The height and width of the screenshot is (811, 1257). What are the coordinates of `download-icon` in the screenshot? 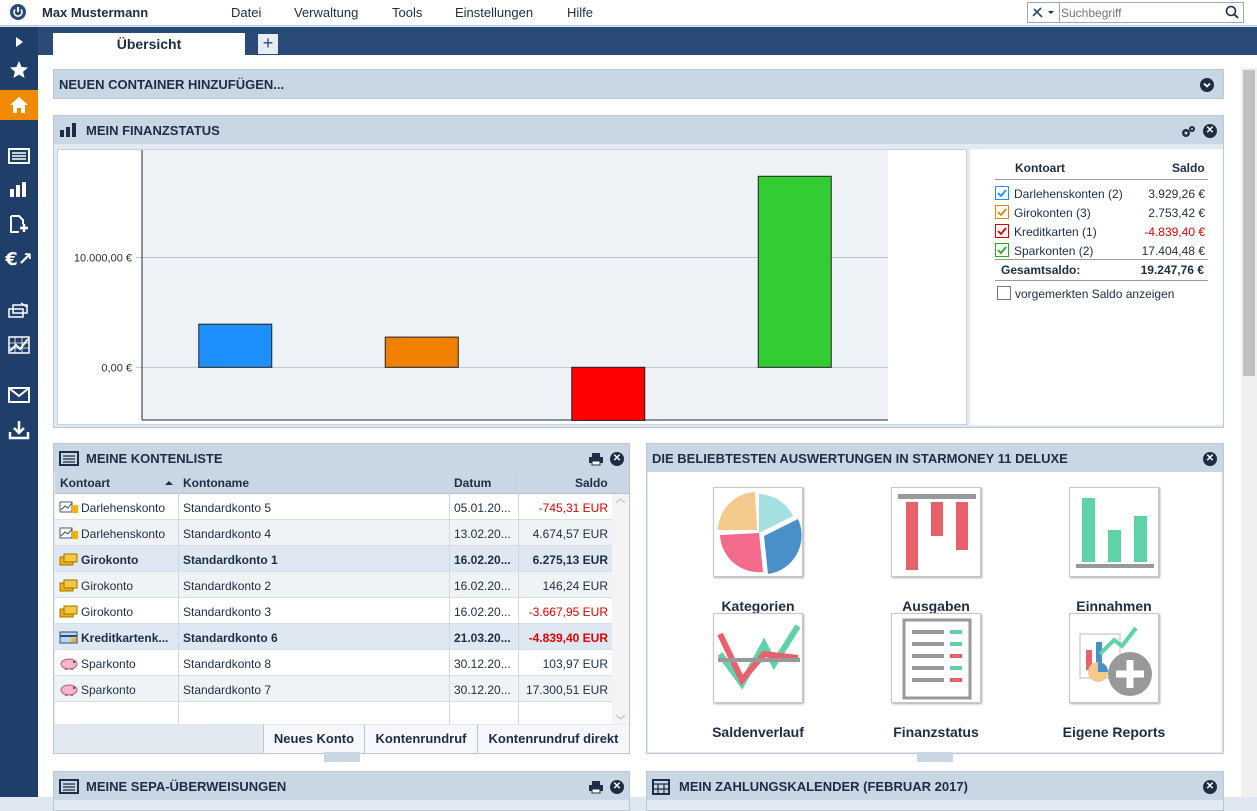 It's located at (19, 430).